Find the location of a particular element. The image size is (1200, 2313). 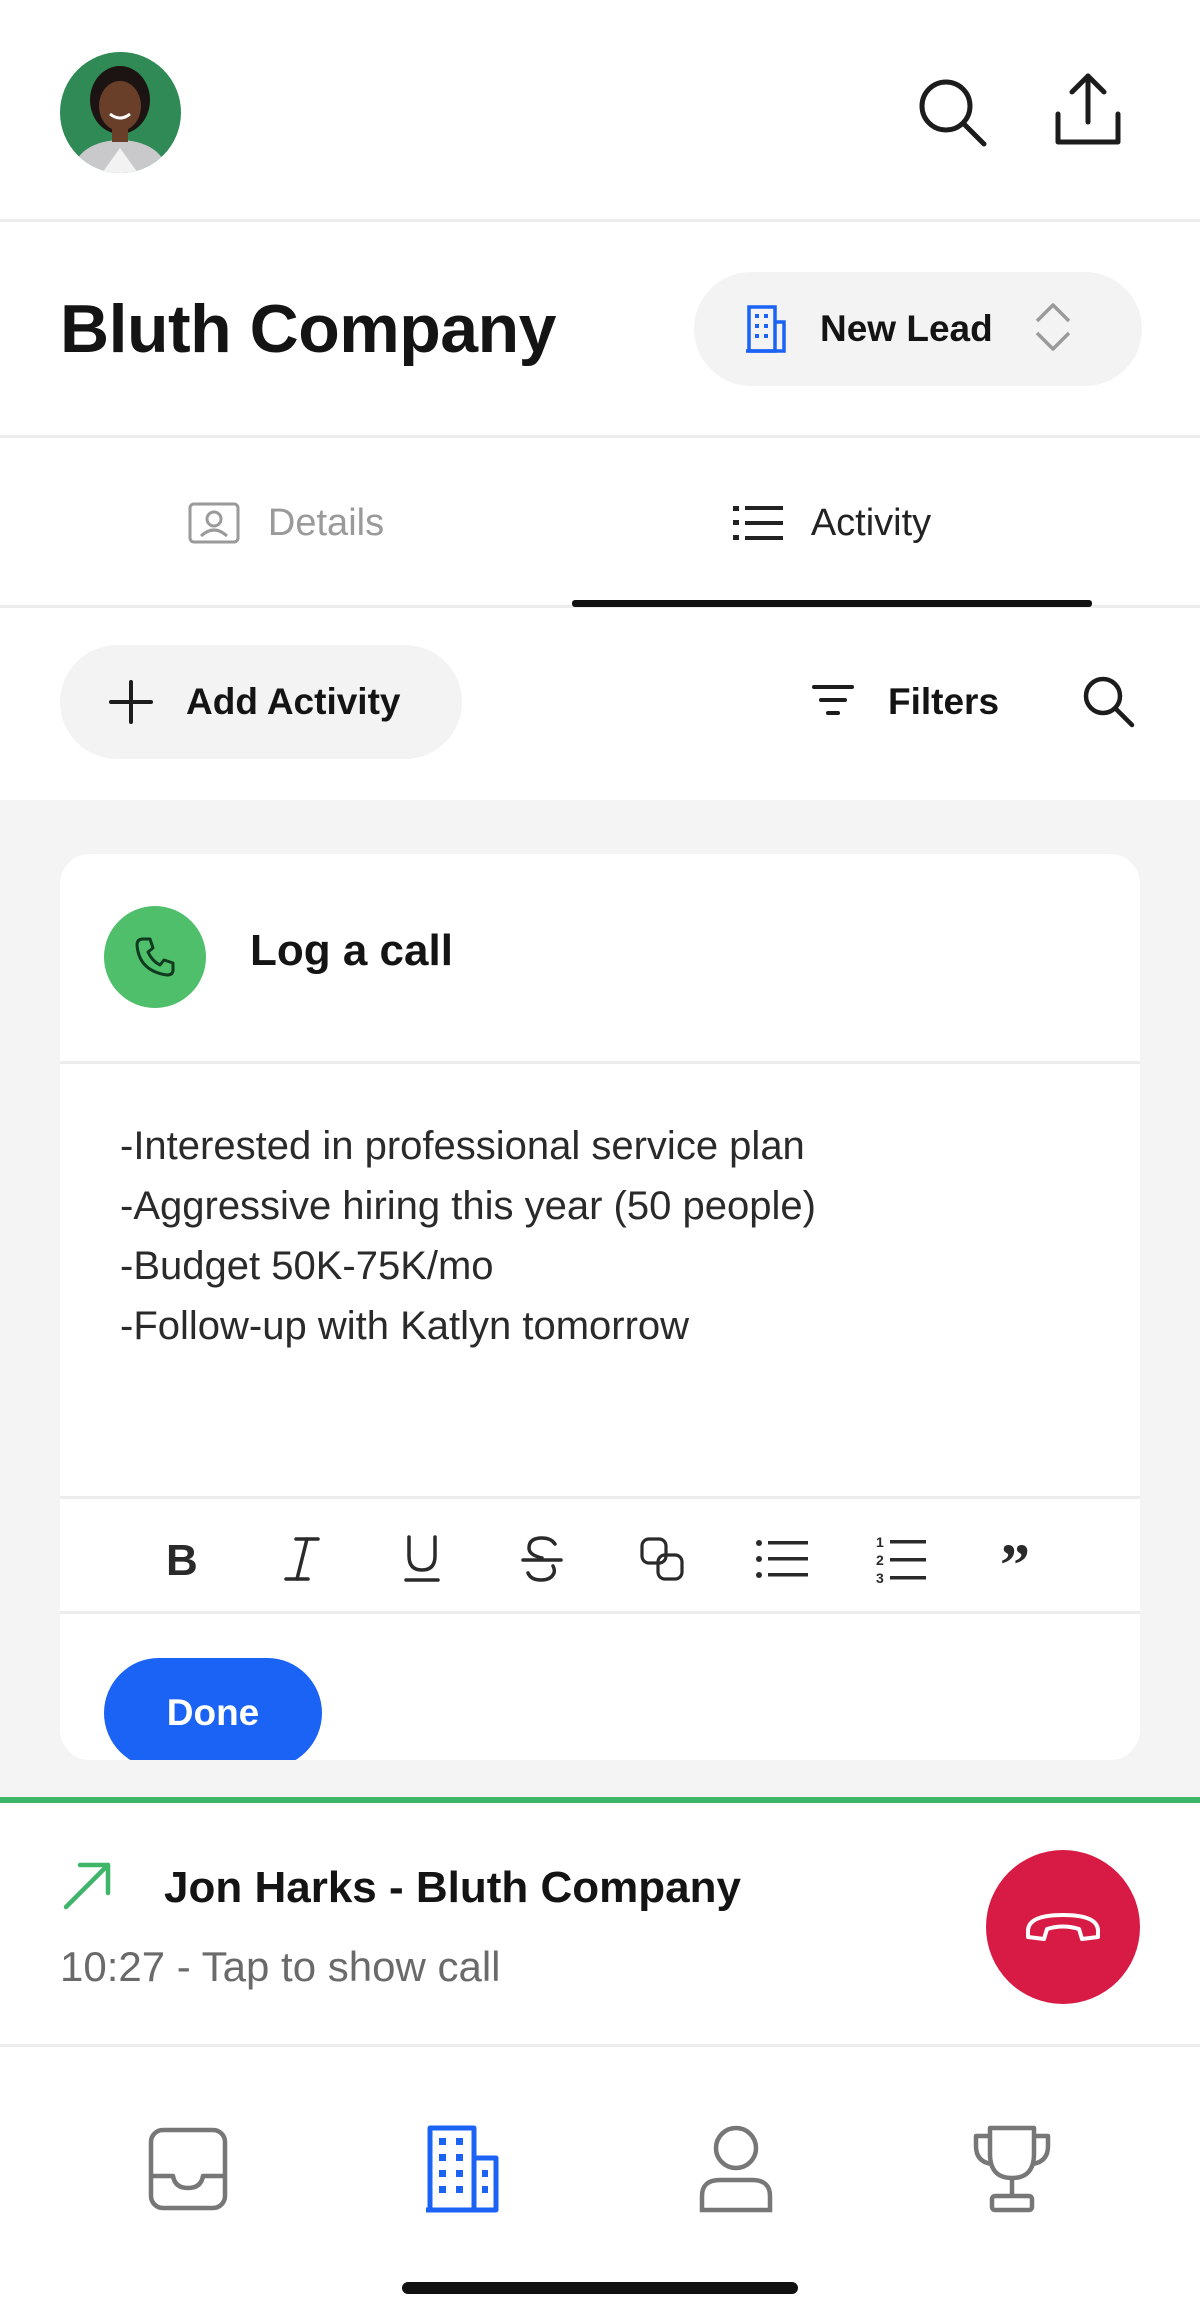

company-header: Bluth Company New Lead is located at coordinates (600, 330).